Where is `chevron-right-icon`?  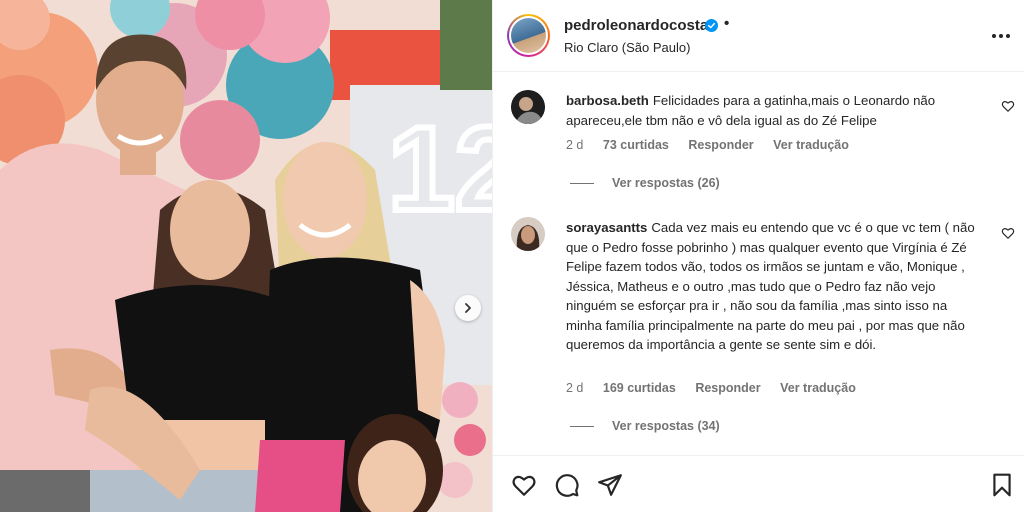 chevron-right-icon is located at coordinates (468, 308).